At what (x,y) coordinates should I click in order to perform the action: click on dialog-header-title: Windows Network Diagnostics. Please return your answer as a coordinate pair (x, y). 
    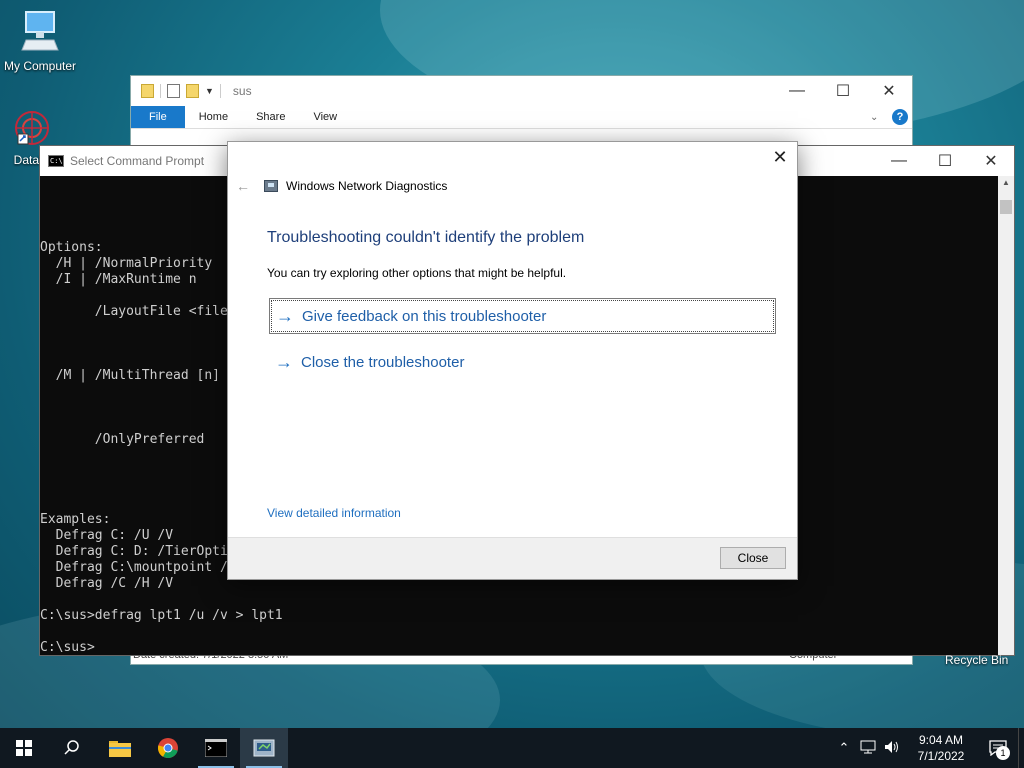
    Looking at the image, I should click on (367, 186).